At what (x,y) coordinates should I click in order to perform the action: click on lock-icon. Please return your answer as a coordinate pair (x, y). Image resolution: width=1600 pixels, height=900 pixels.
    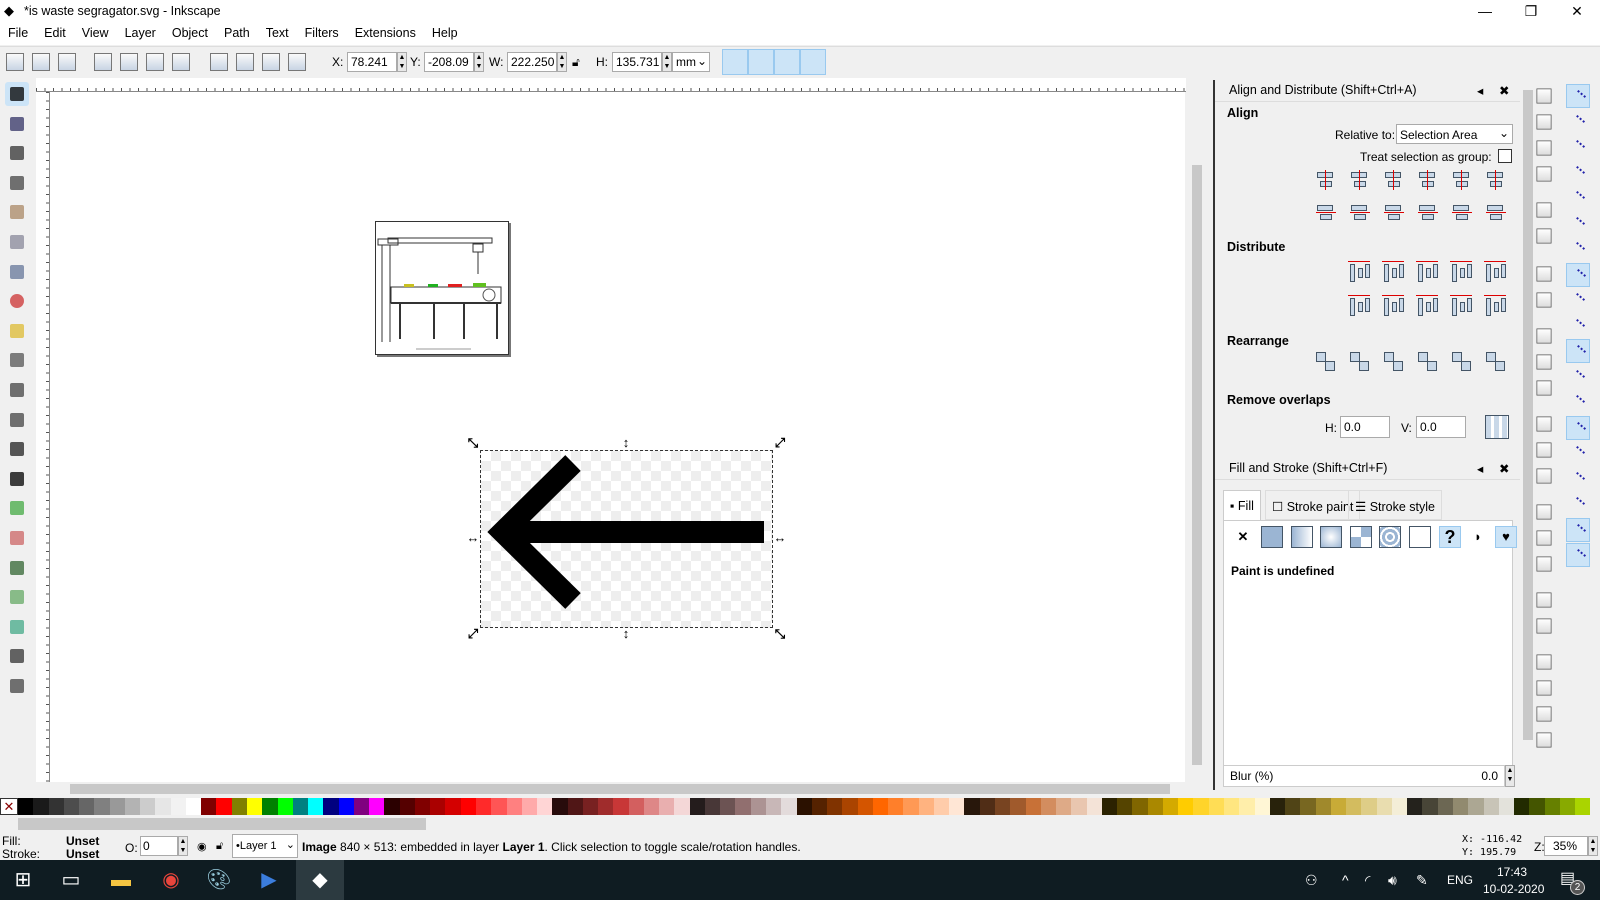
    Looking at the image, I should click on (1544, 538).